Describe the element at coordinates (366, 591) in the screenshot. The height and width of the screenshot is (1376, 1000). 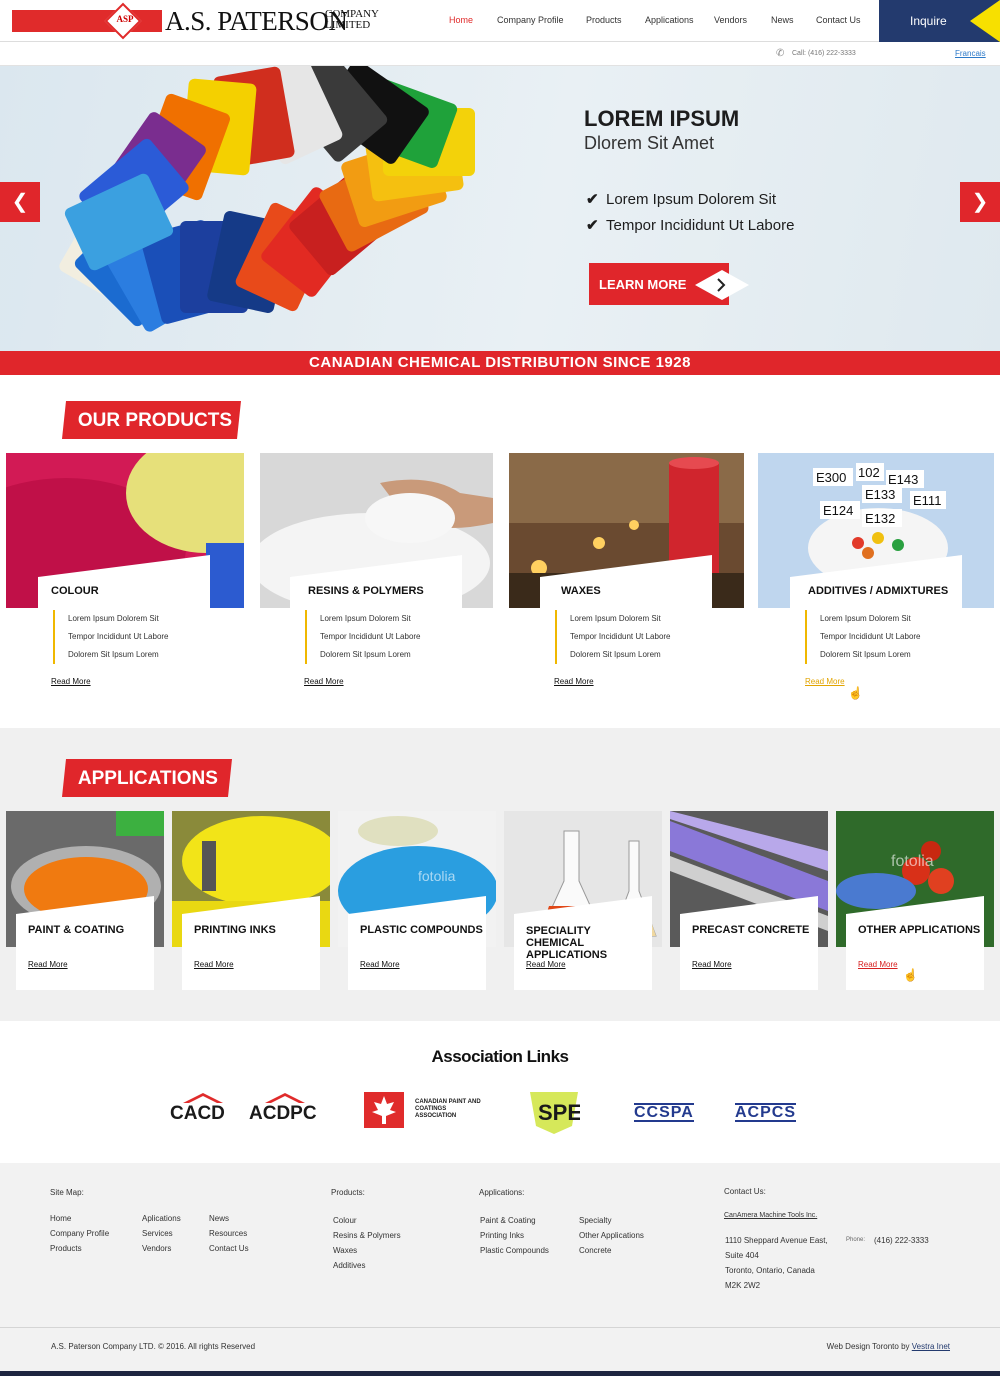
I see `product-title: RESINS & POLYMERS` at that location.